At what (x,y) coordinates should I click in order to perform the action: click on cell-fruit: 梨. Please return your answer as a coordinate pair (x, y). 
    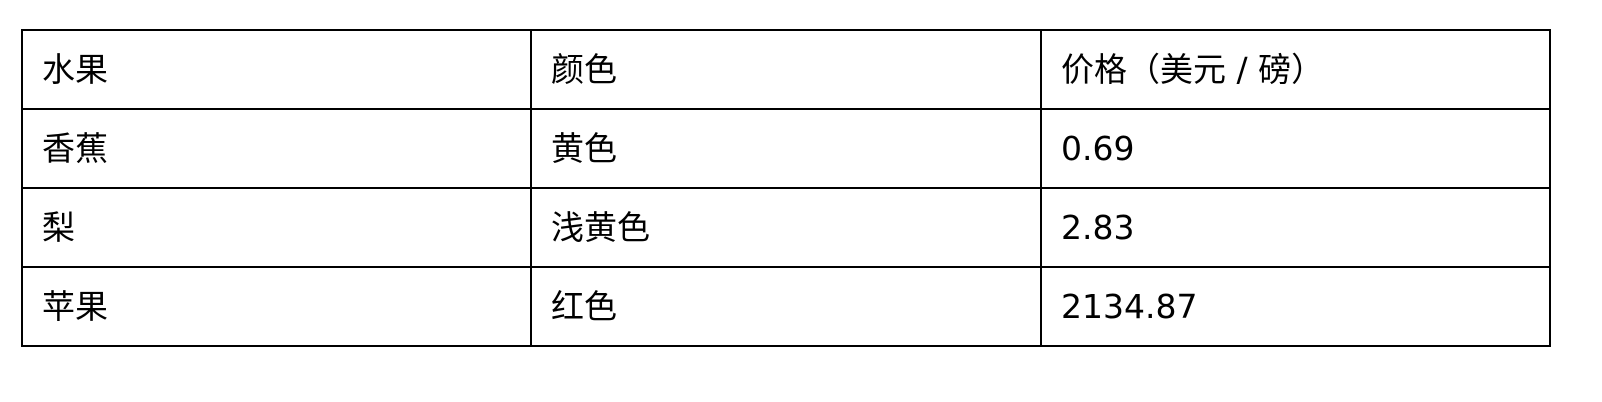
    Looking at the image, I should click on (276, 227).